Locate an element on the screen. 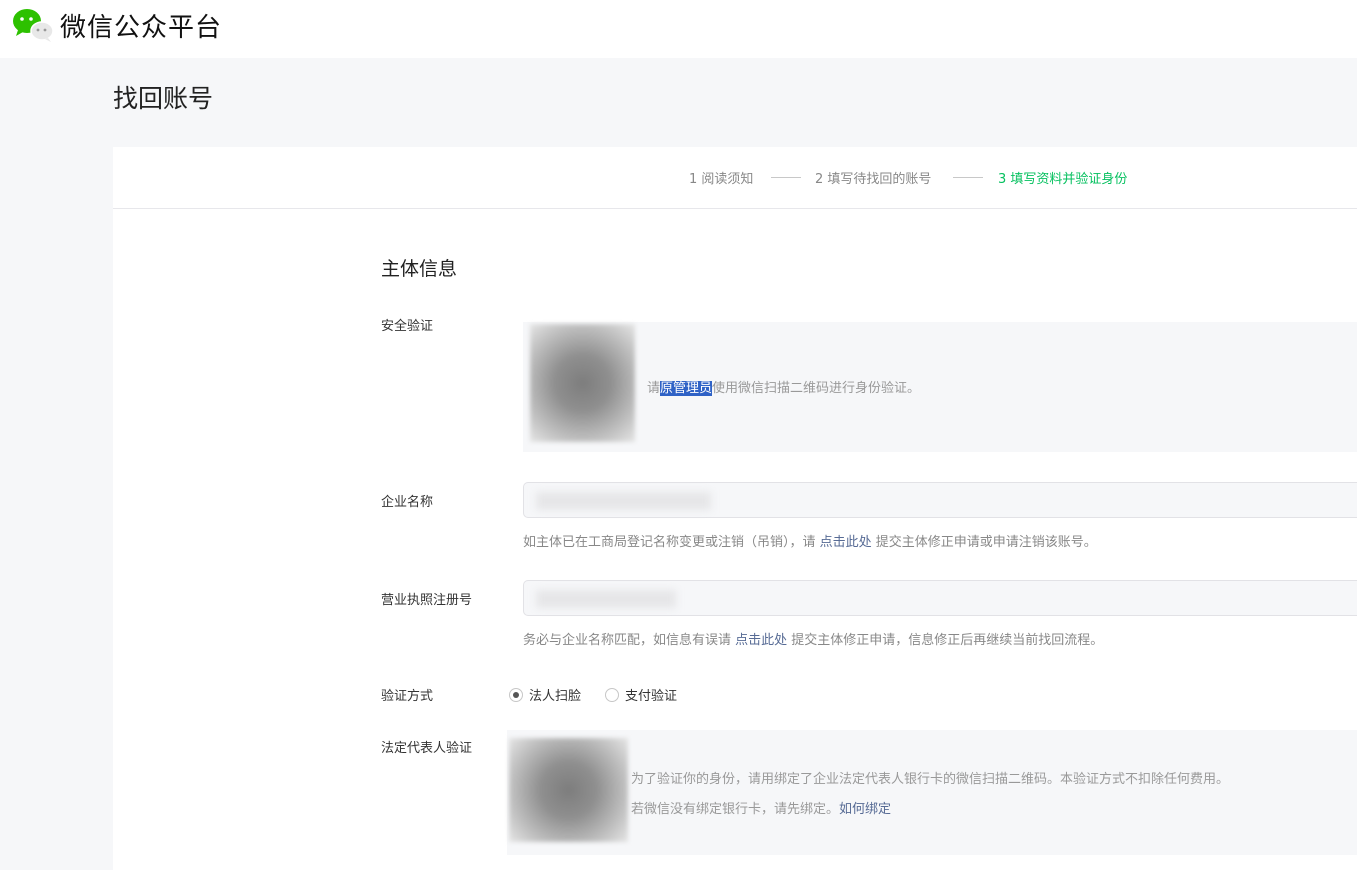 This screenshot has width=1357, height=870. page-title: 找回账号 is located at coordinates (163, 98).